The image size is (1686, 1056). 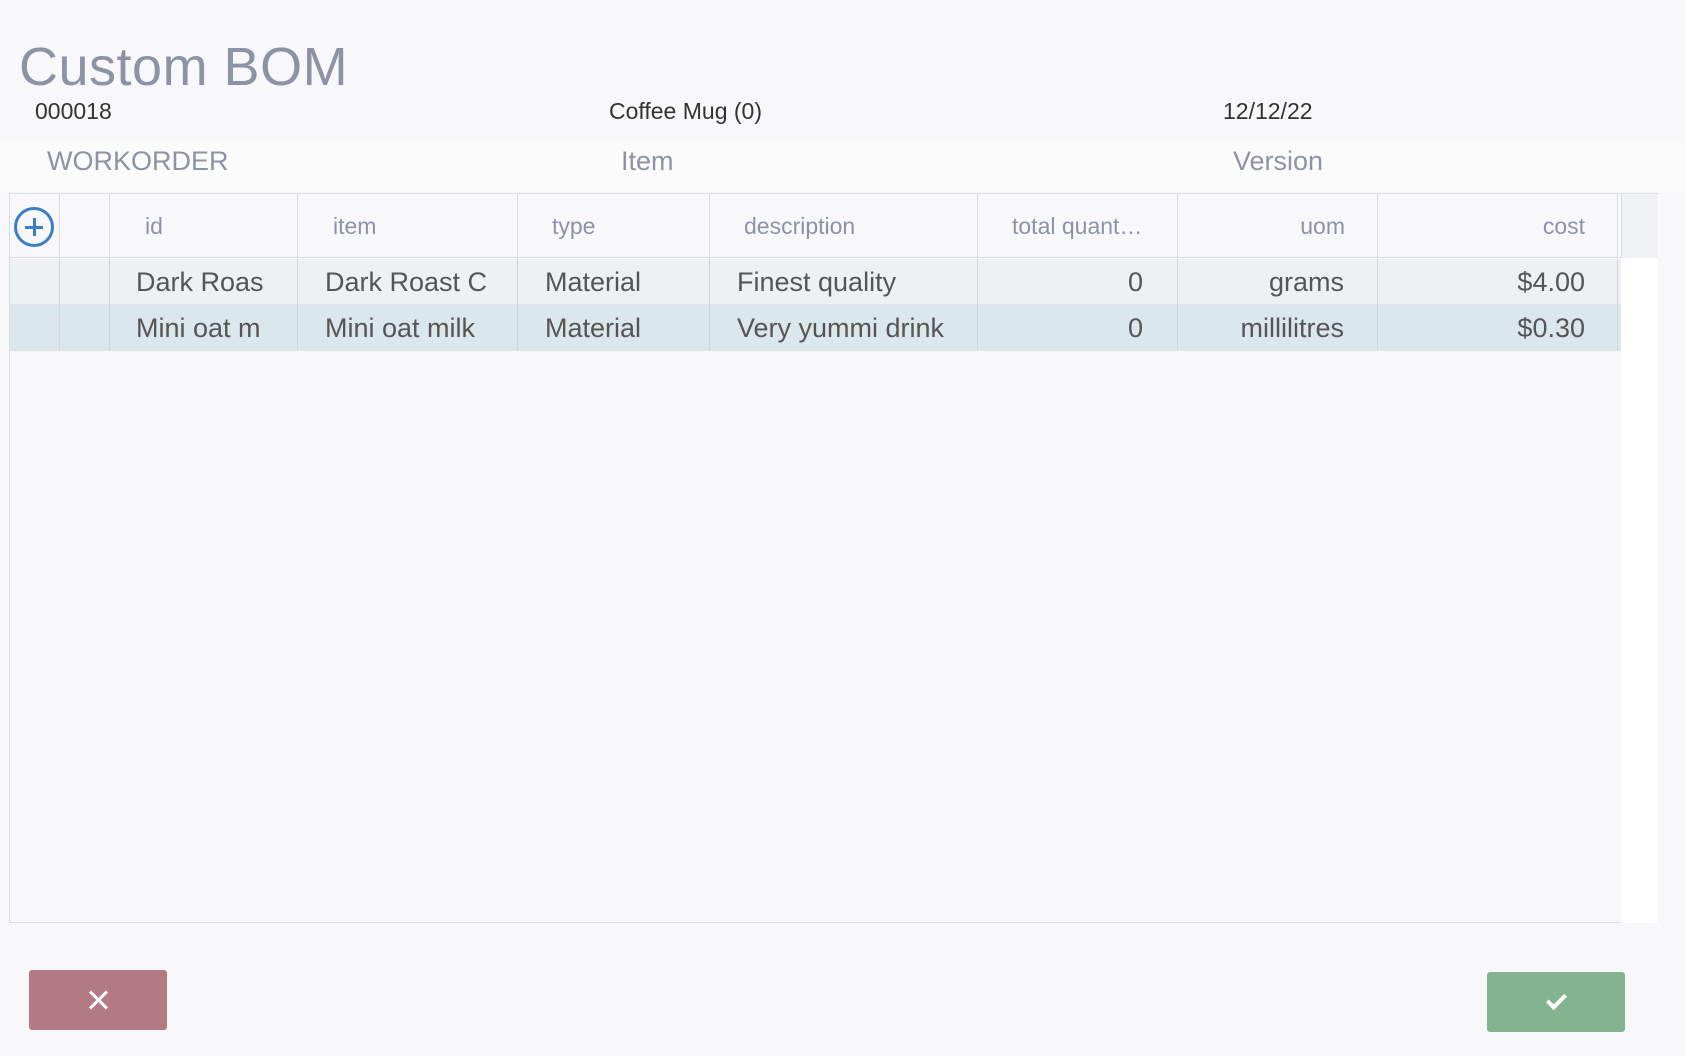 I want to click on column-header-id: id, so click(x=204, y=226).